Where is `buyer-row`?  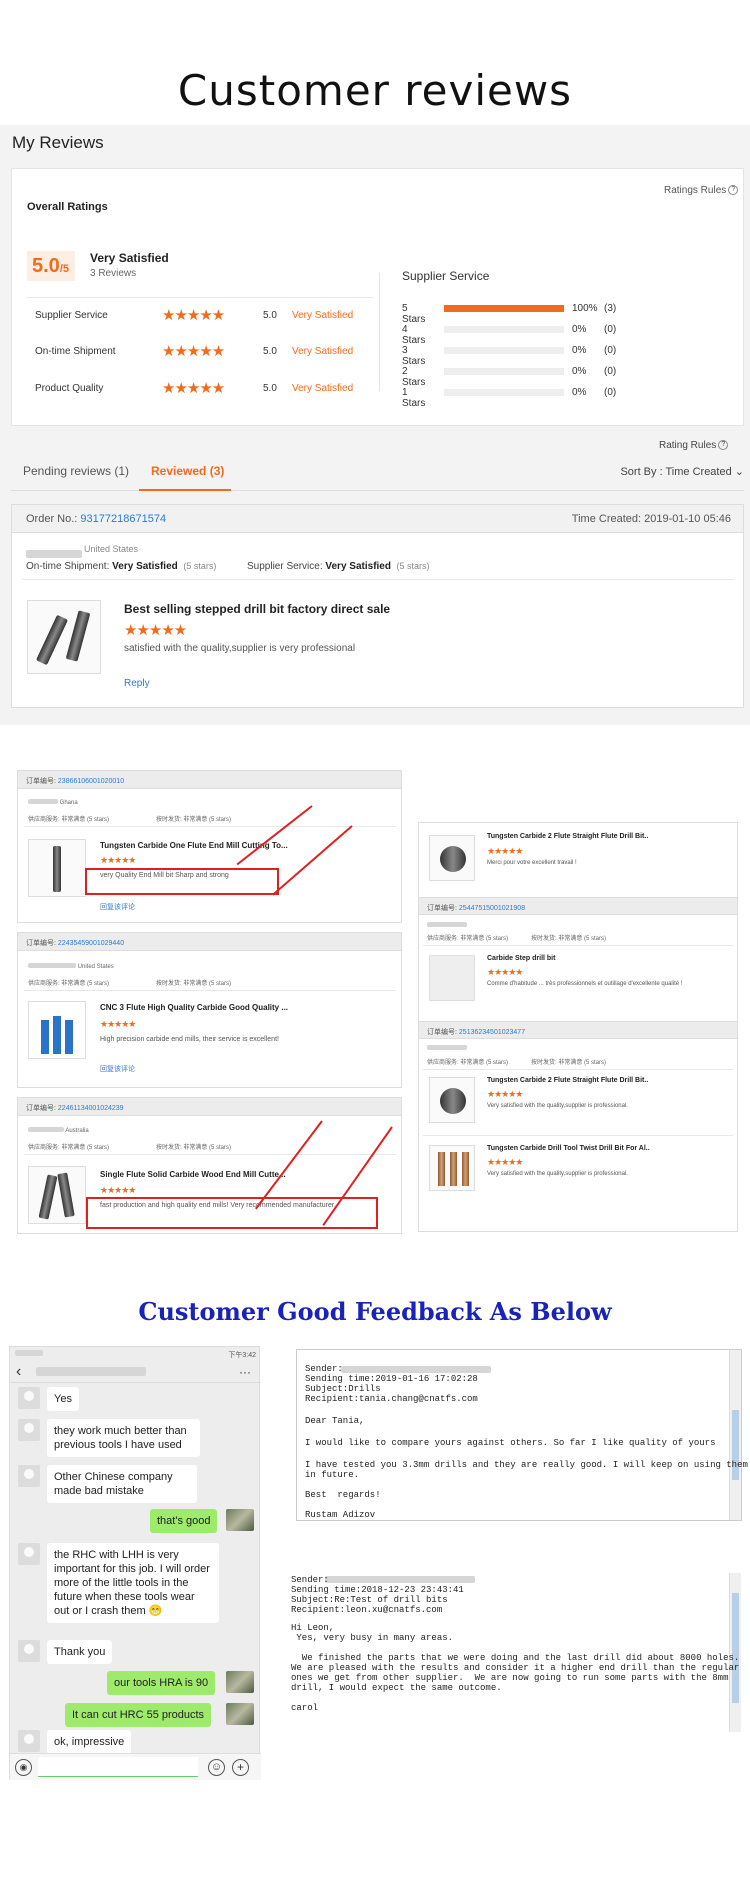
buyer-row is located at coordinates (447, 1048).